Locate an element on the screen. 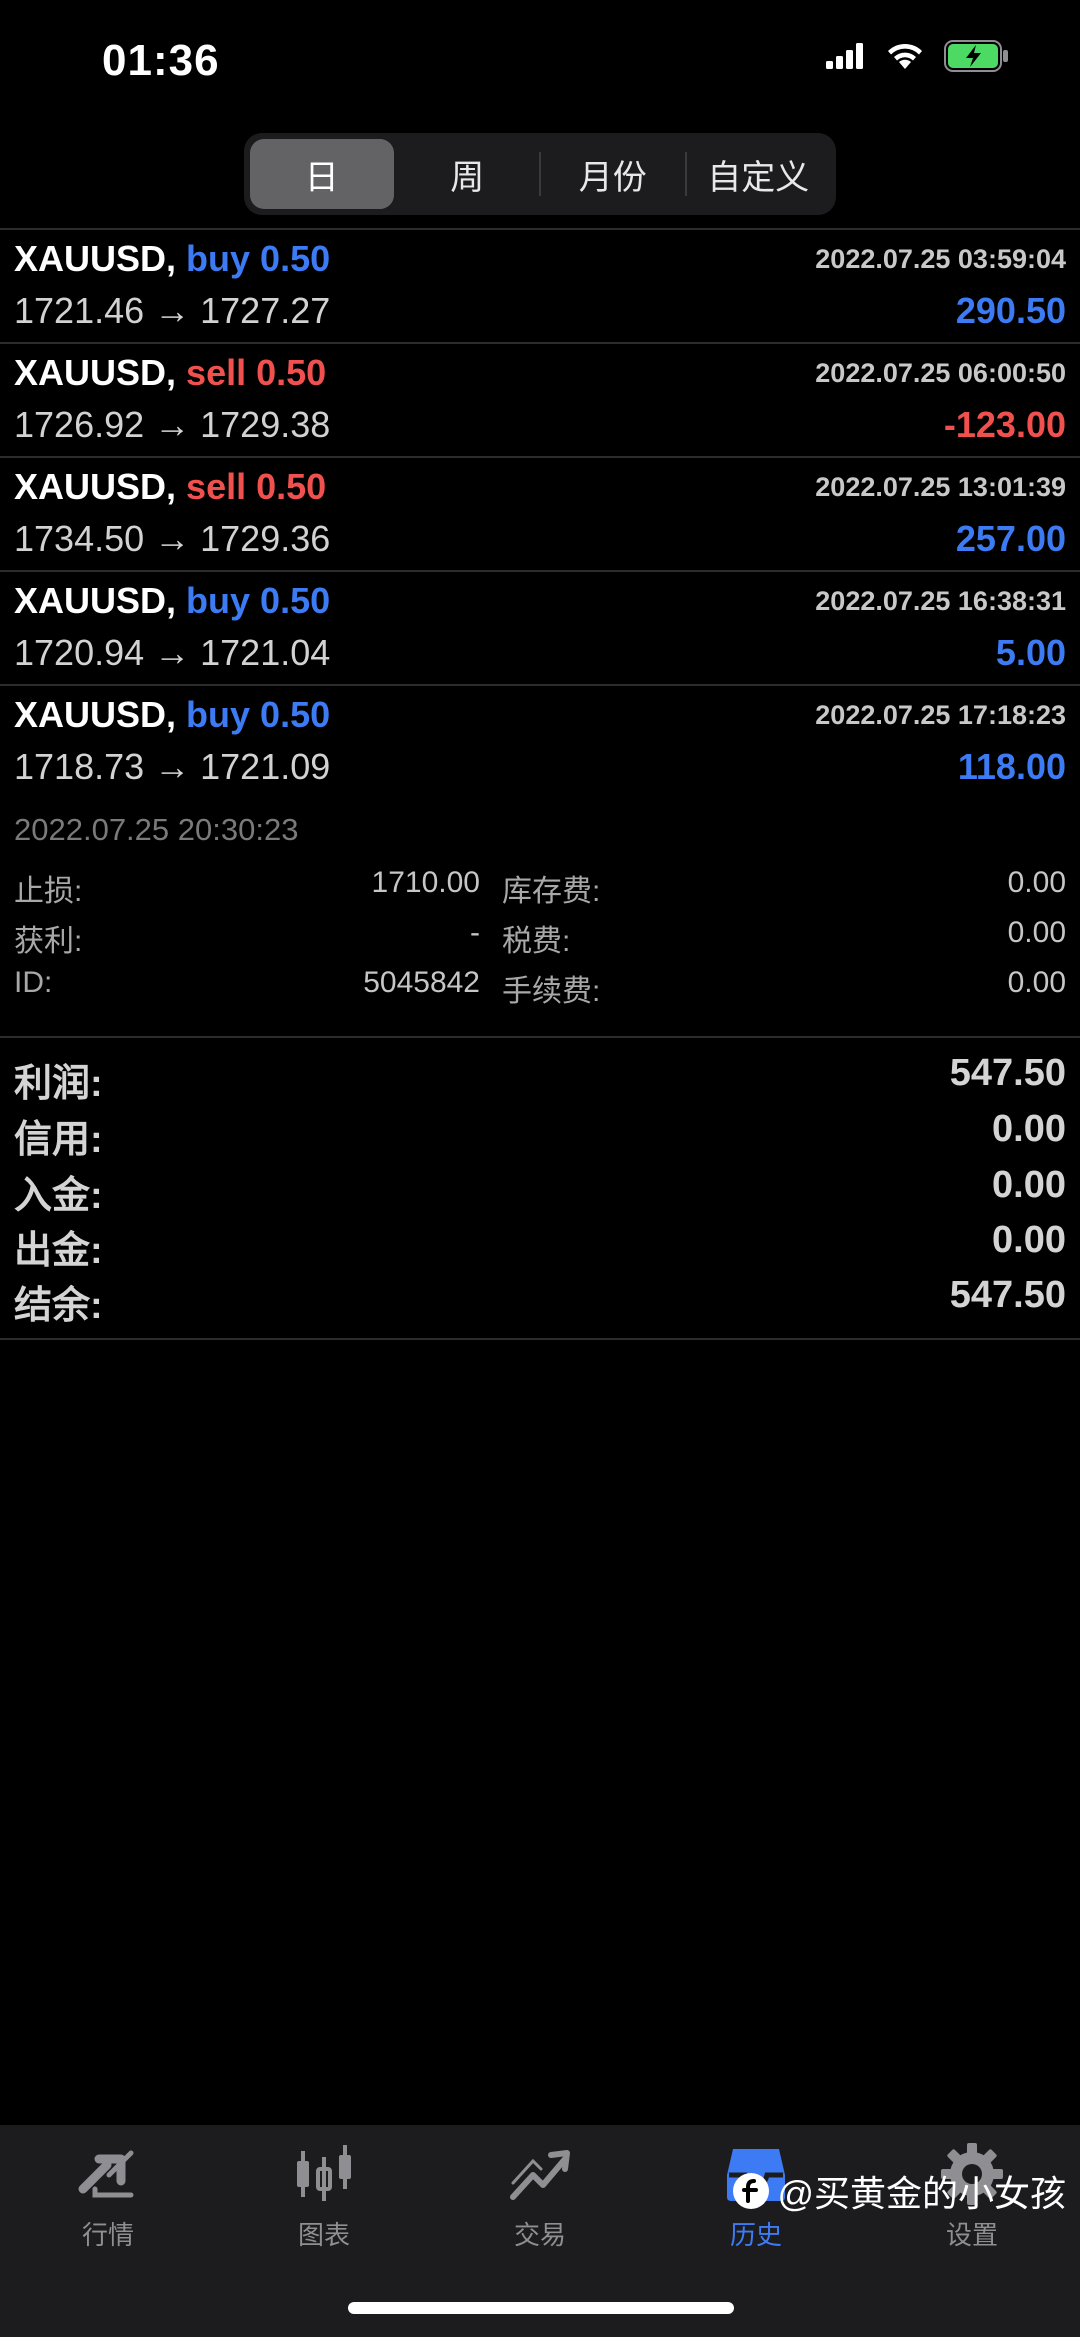  segment-week: 周 is located at coordinates (468, 174).